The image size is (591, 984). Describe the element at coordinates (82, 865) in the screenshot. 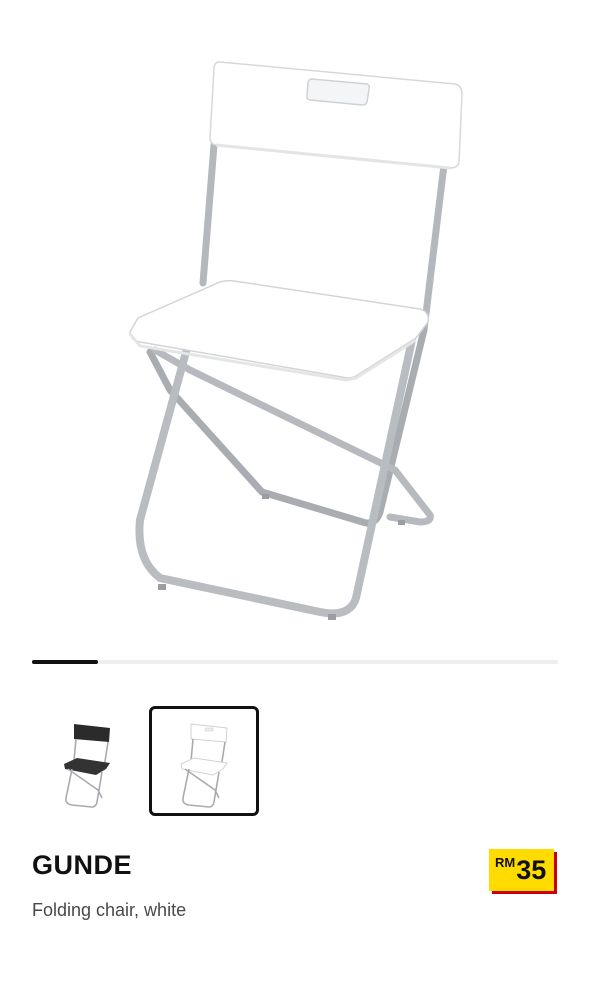

I see `product-name: GUNDE` at that location.